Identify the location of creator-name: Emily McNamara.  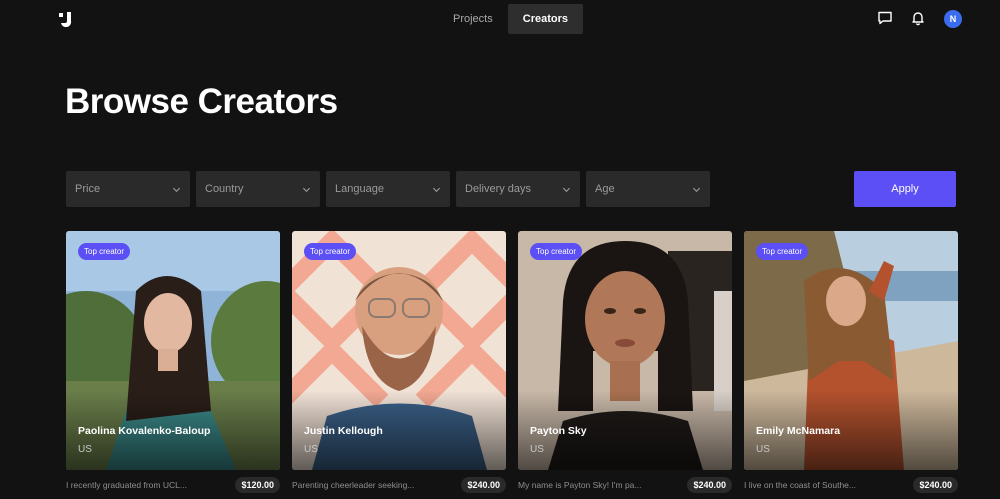
(798, 431).